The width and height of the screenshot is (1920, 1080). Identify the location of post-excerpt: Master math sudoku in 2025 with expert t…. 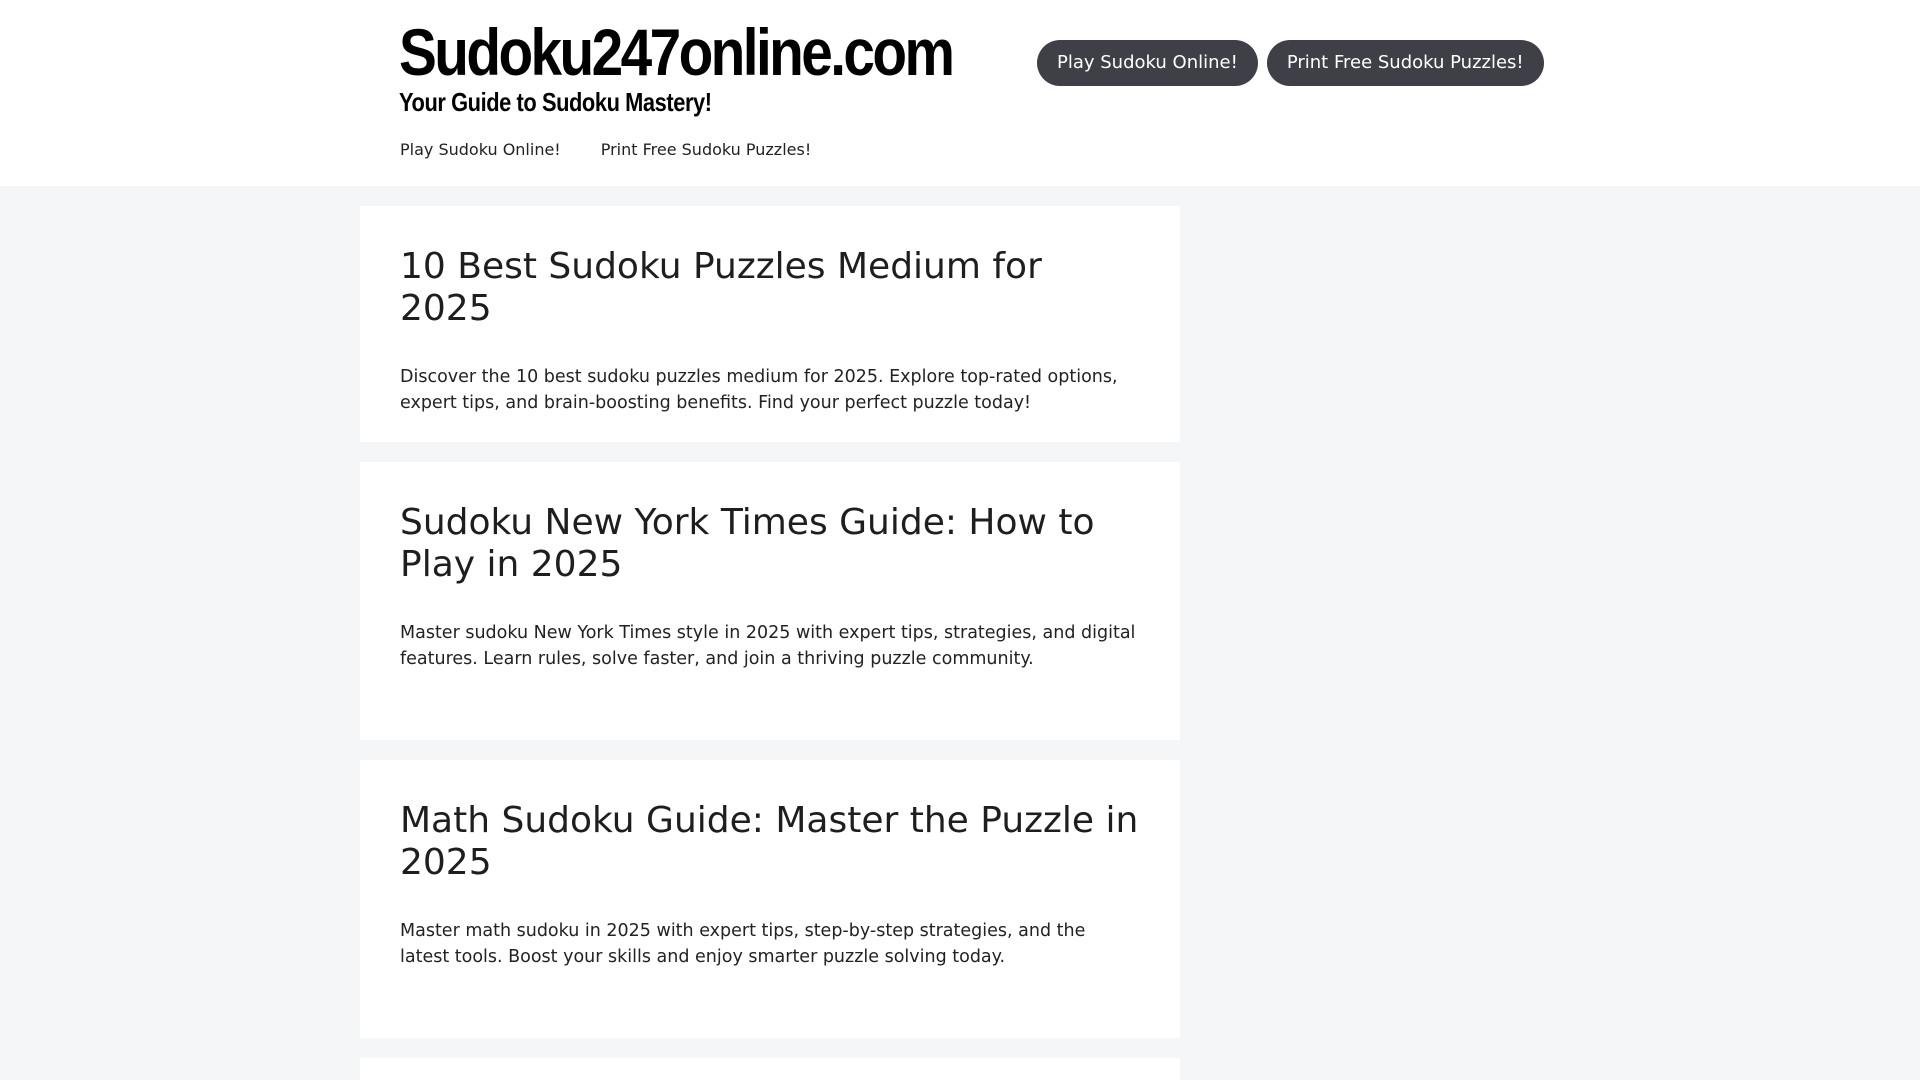
(743, 944).